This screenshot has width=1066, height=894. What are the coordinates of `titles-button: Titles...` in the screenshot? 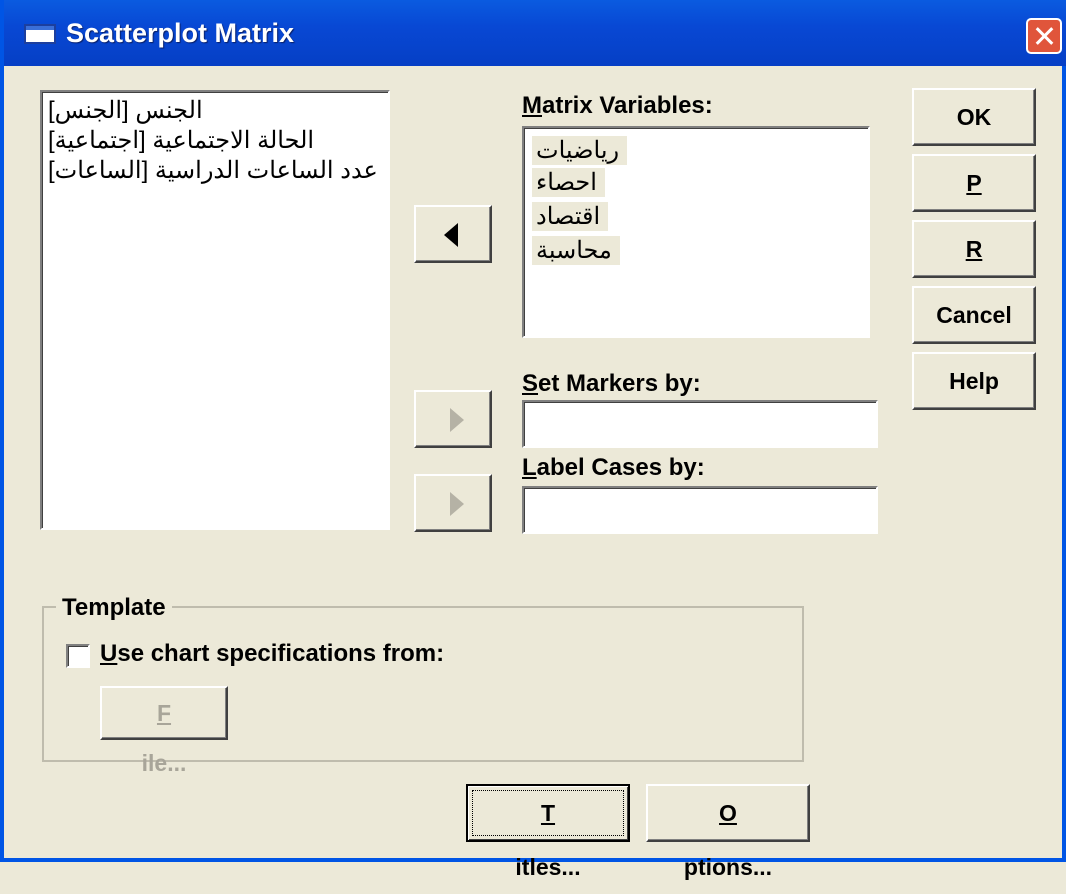 It's located at (548, 832).